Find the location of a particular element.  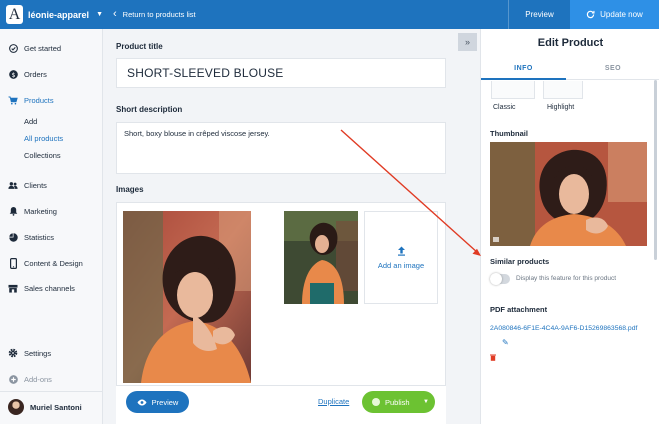

tab-seo: SEO is located at coordinates (612, 70).